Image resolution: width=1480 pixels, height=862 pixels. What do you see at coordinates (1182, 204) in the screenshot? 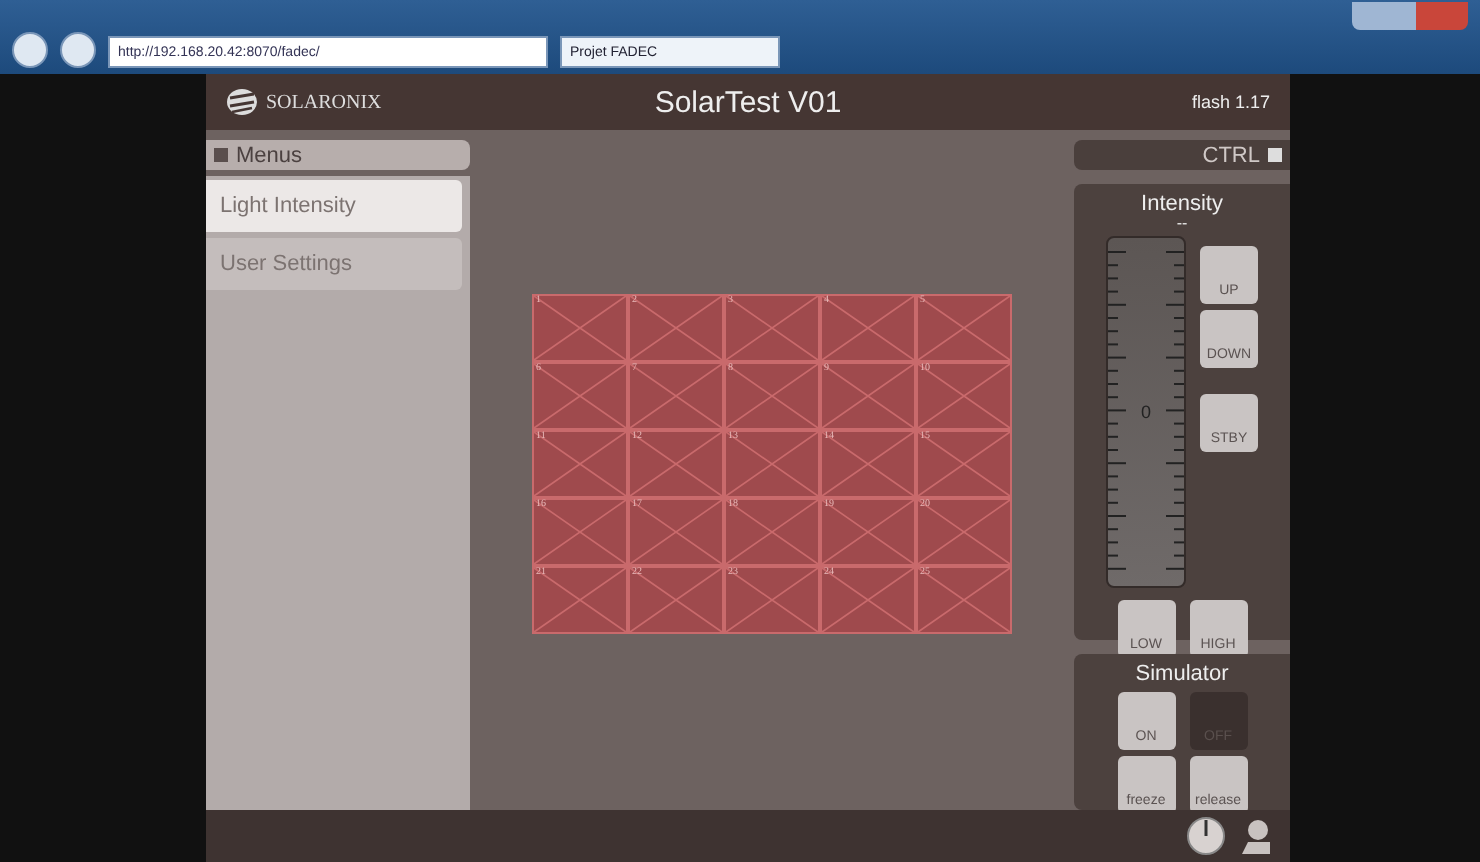
I see `panel-title: Intensity` at bounding box center [1182, 204].